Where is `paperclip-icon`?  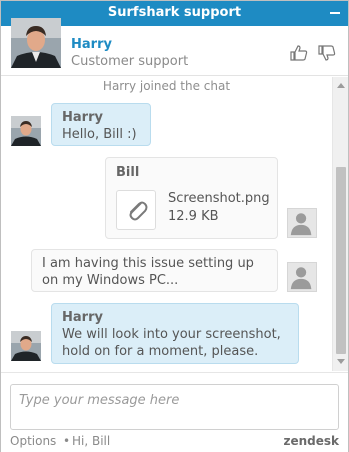 paperclip-icon is located at coordinates (138, 211).